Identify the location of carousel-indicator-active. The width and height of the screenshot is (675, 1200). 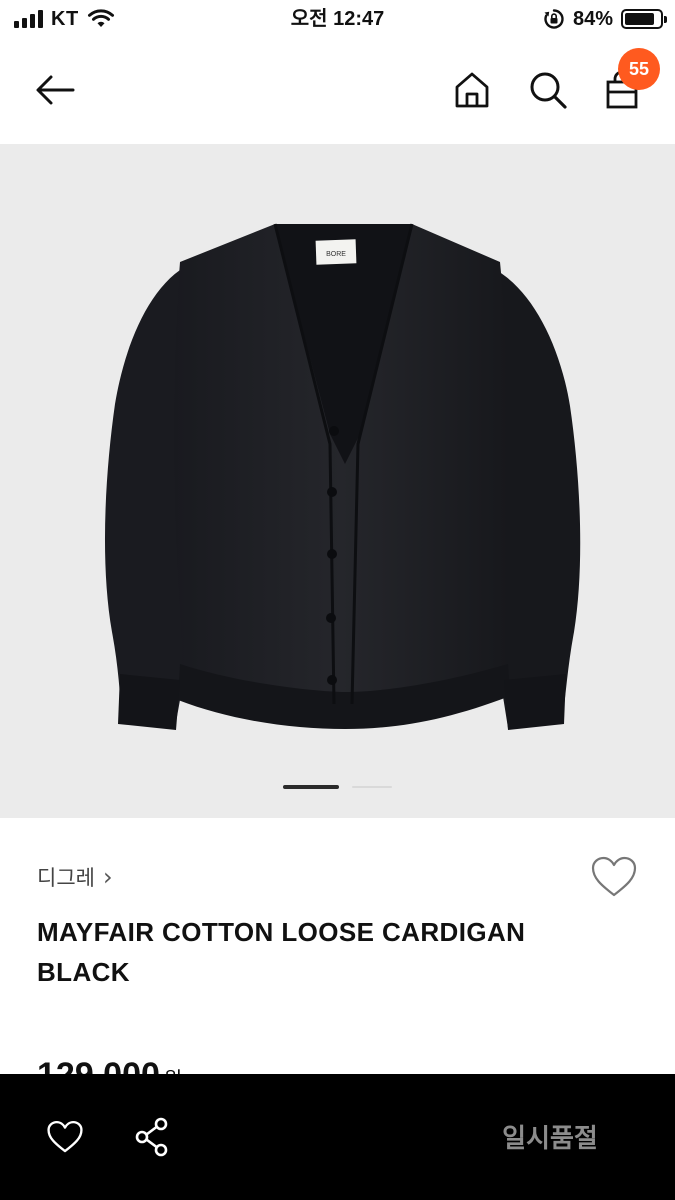
(311, 787).